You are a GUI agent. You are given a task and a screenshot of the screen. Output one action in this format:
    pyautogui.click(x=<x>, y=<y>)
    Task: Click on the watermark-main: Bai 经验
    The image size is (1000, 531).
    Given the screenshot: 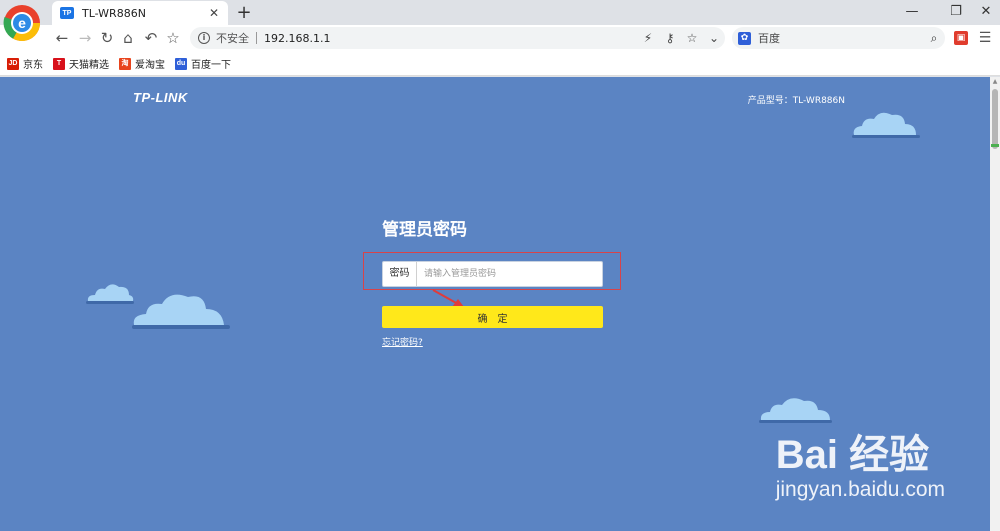 What is the action you would take?
    pyautogui.click(x=852, y=455)
    